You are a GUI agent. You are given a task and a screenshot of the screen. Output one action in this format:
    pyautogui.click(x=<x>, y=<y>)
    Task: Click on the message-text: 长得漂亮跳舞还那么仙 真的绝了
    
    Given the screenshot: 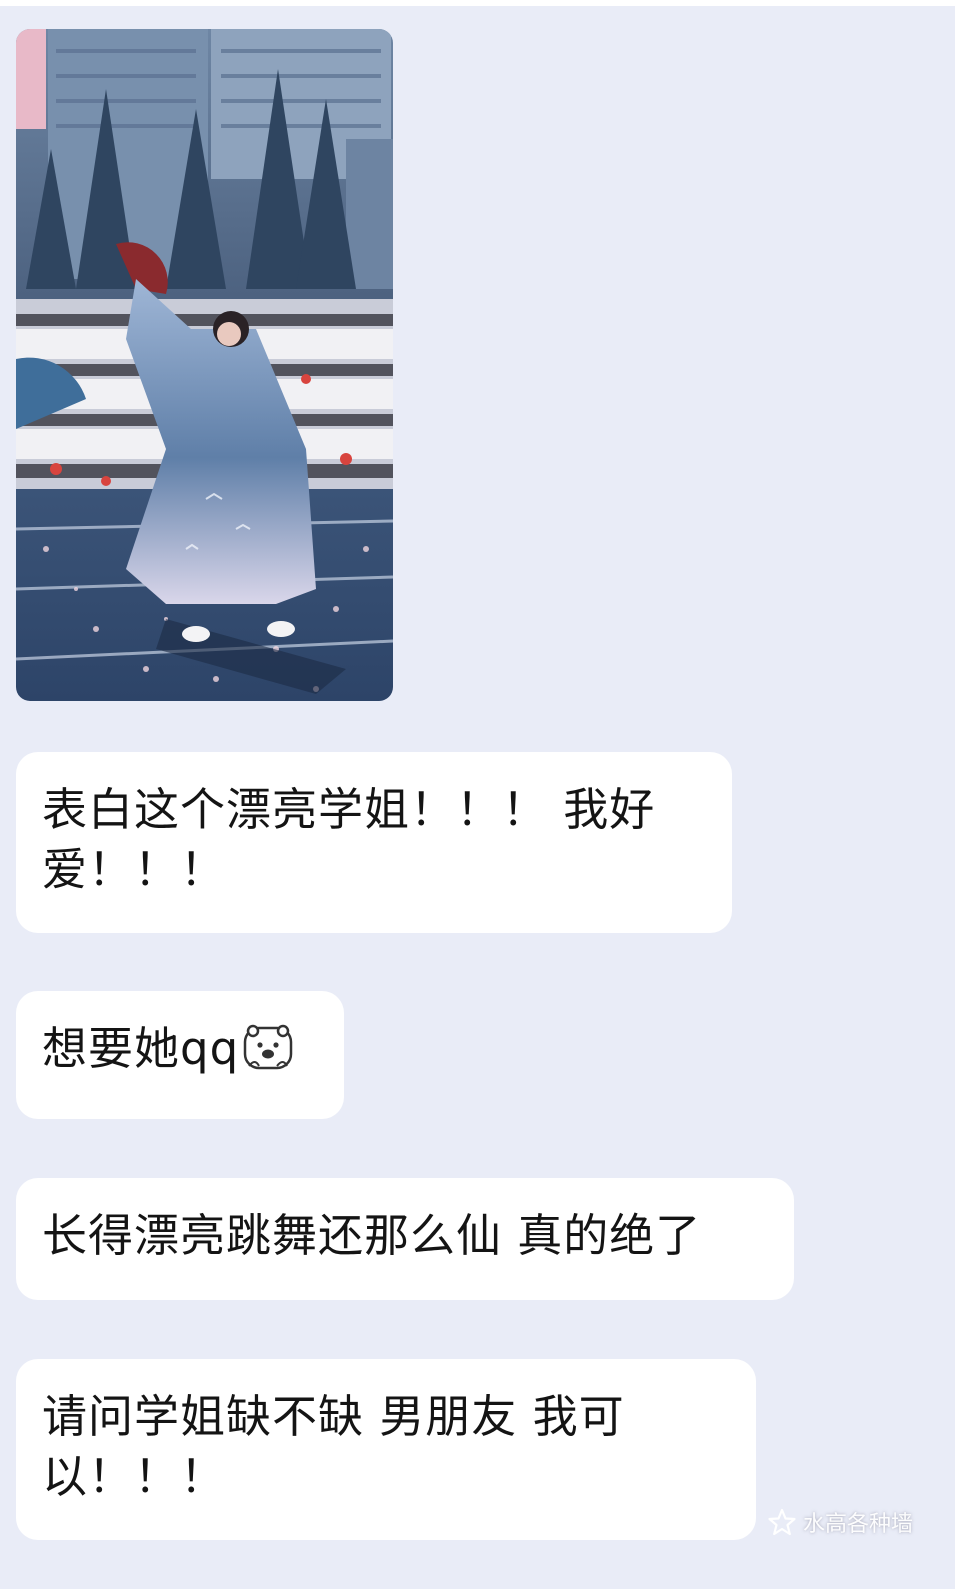 What is the action you would take?
    pyautogui.click(x=372, y=1235)
    